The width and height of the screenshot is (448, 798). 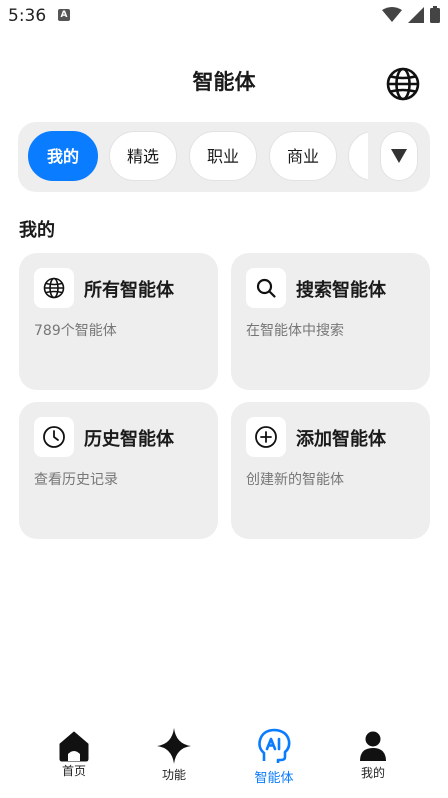 I want to click on nav-item-home: 首页, so click(x=74, y=755).